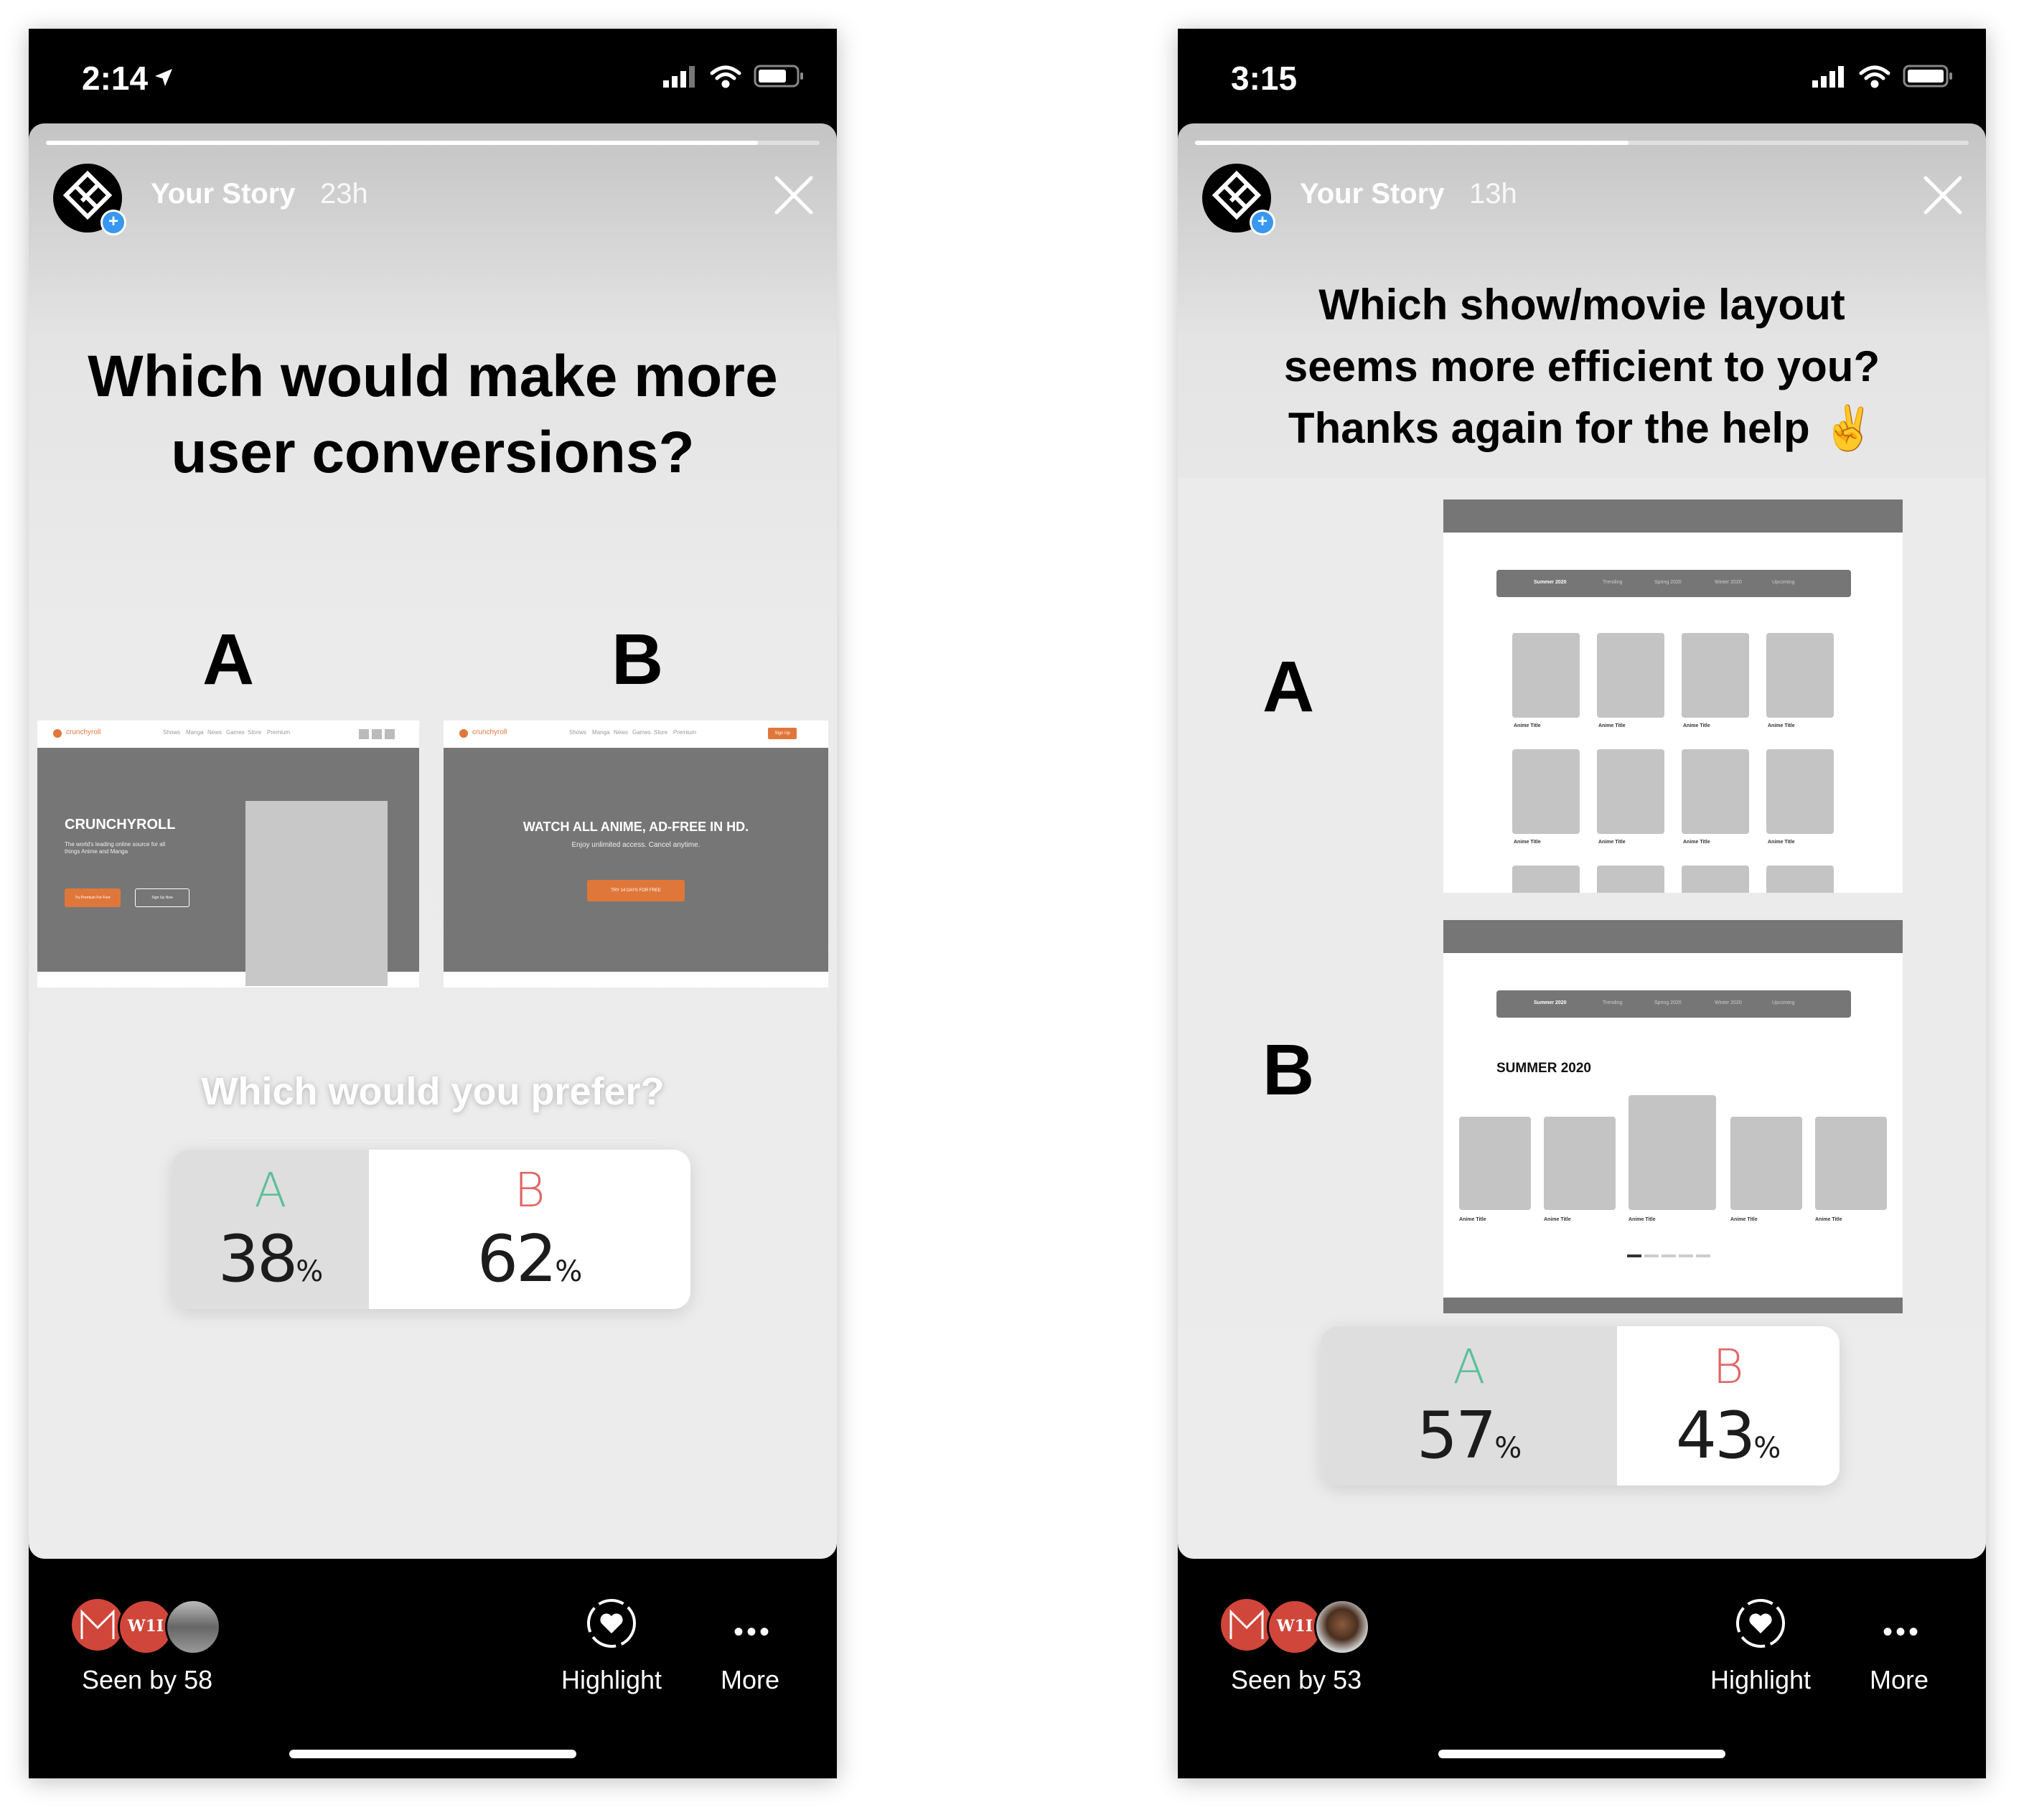 The image size is (2029, 1820). Describe the element at coordinates (115, 78) in the screenshot. I see `status-time: 2:14` at that location.